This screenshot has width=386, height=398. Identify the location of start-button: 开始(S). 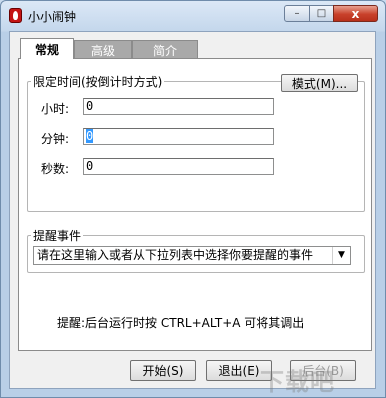
(163, 370).